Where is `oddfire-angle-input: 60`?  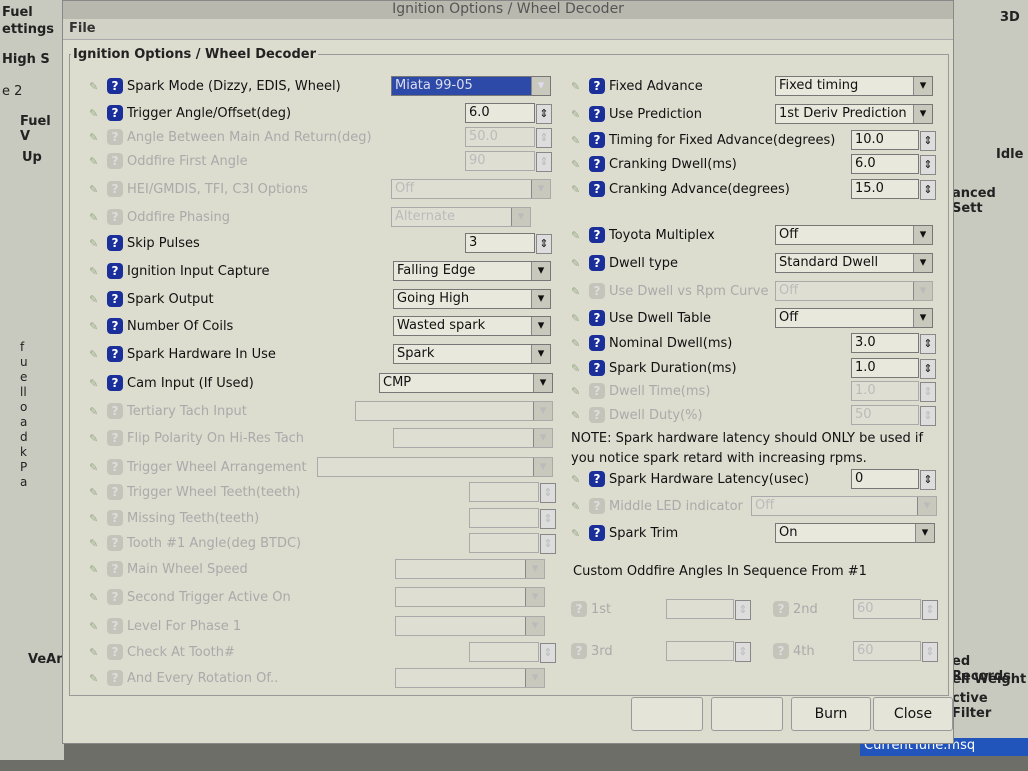 oddfire-angle-input: 60 is located at coordinates (895, 651).